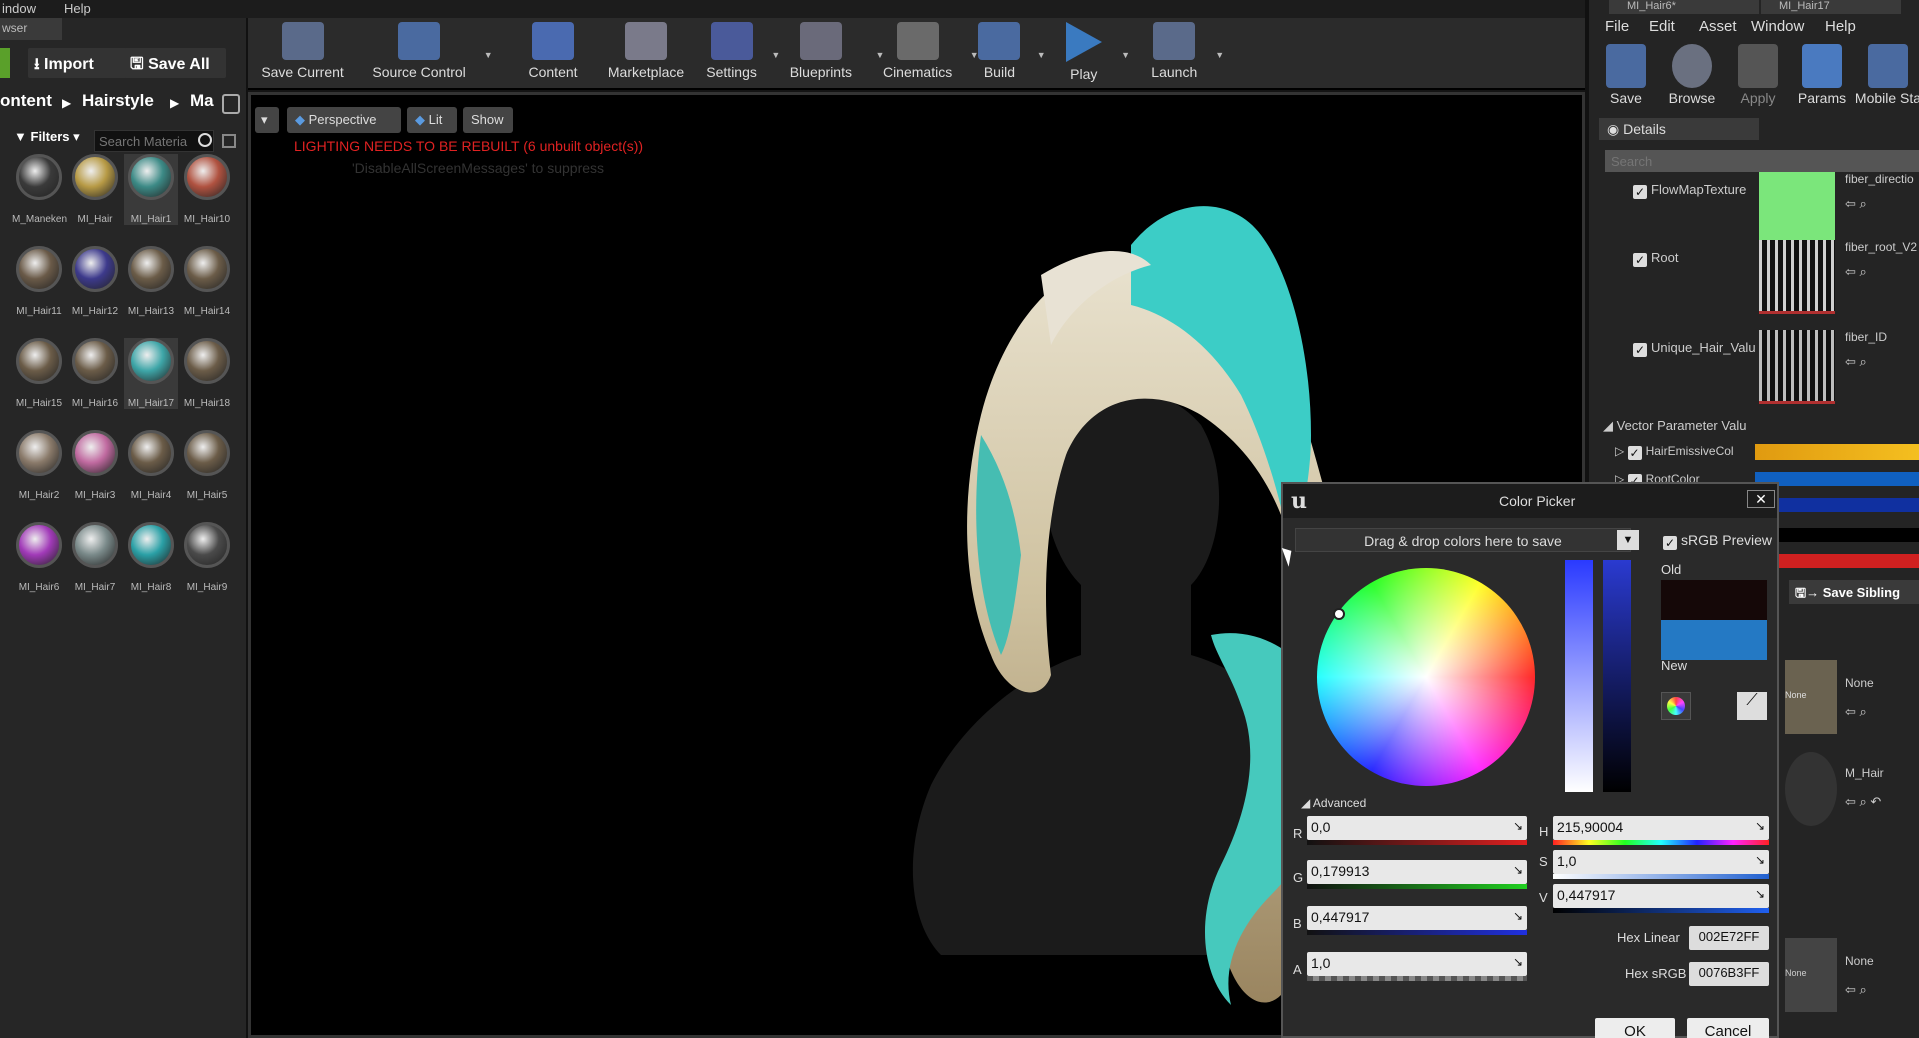 The image size is (1919, 1038). Describe the element at coordinates (231, 104) in the screenshot. I see `lock-icon` at that location.